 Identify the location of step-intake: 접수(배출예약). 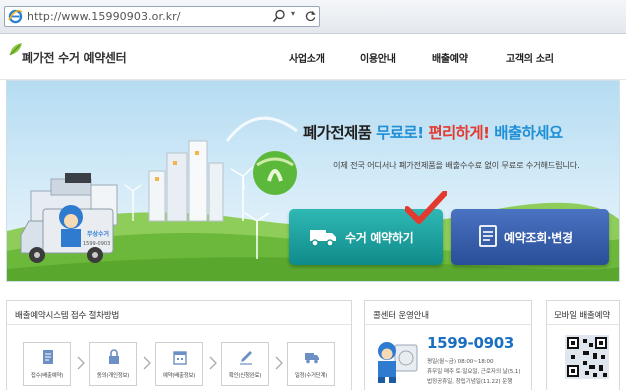
(47, 364).